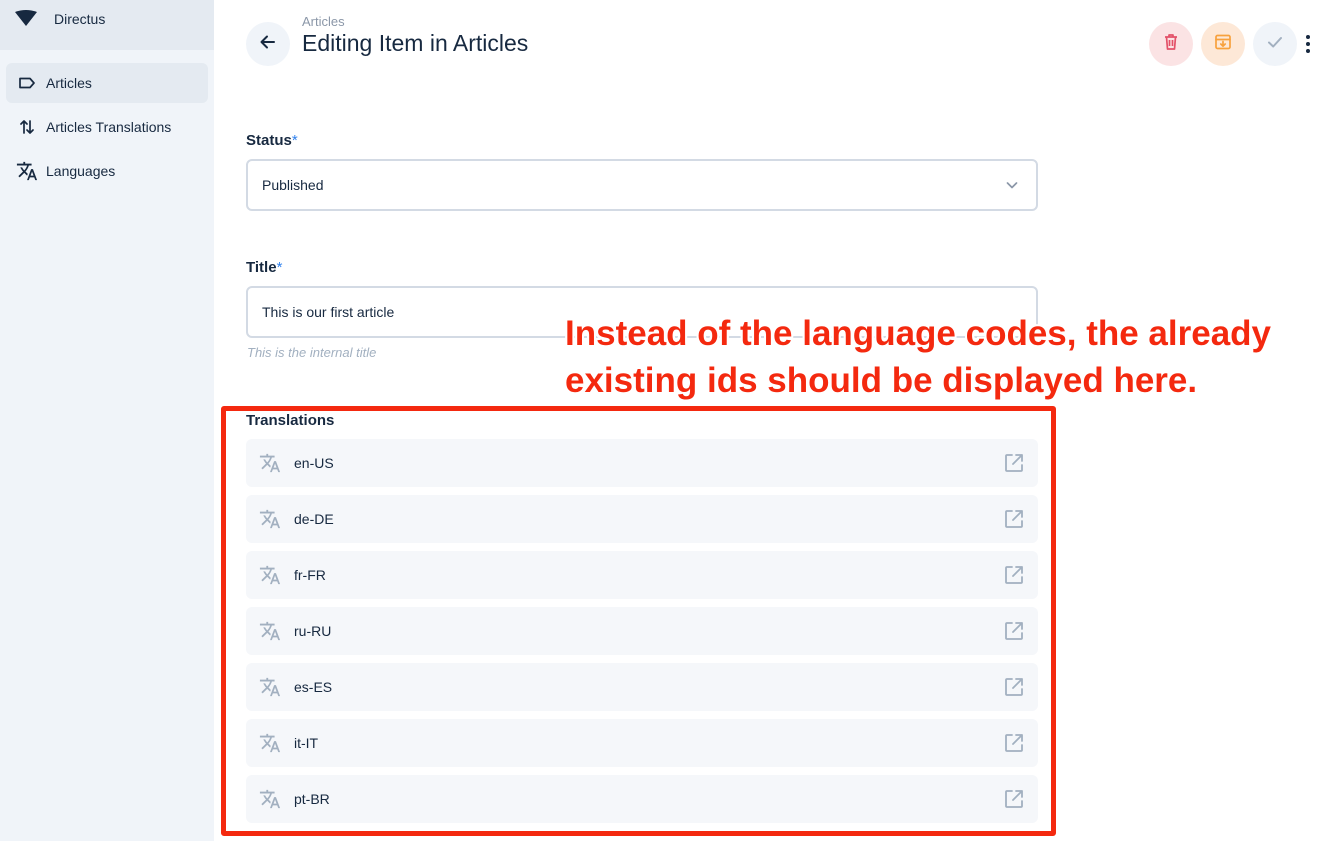  Describe the element at coordinates (312, 352) in the screenshot. I see `title-hint: This is the internal title` at that location.